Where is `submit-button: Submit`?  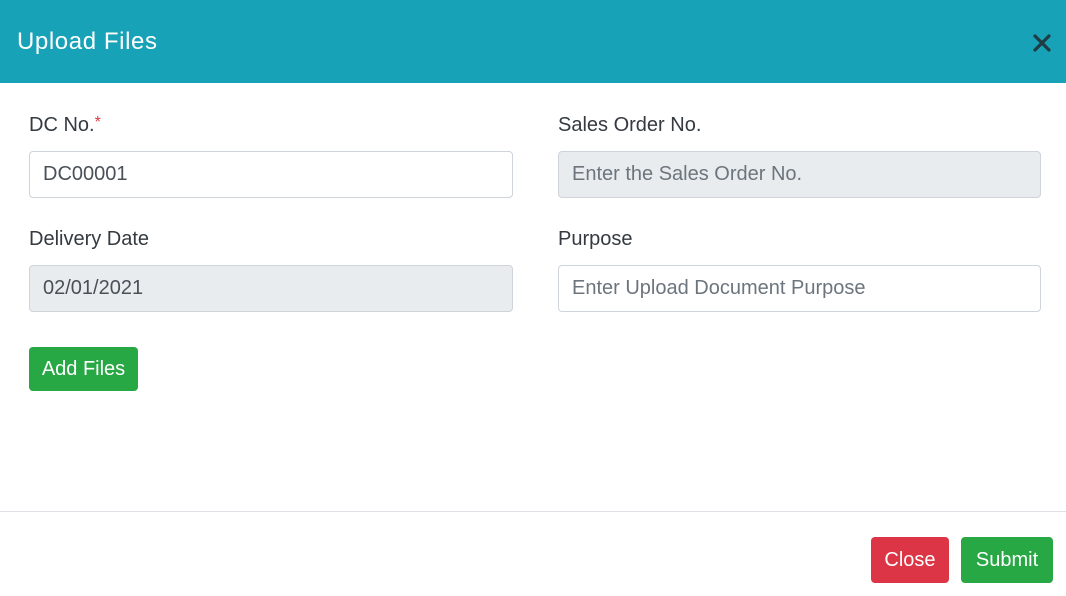 submit-button: Submit is located at coordinates (1007, 560).